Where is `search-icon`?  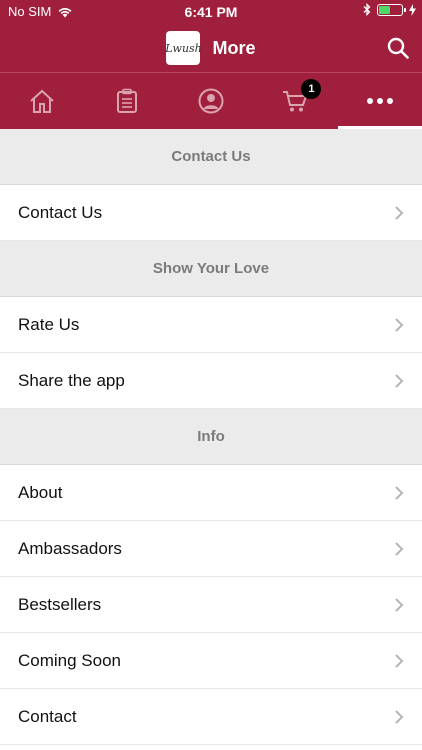
search-icon is located at coordinates (398, 48).